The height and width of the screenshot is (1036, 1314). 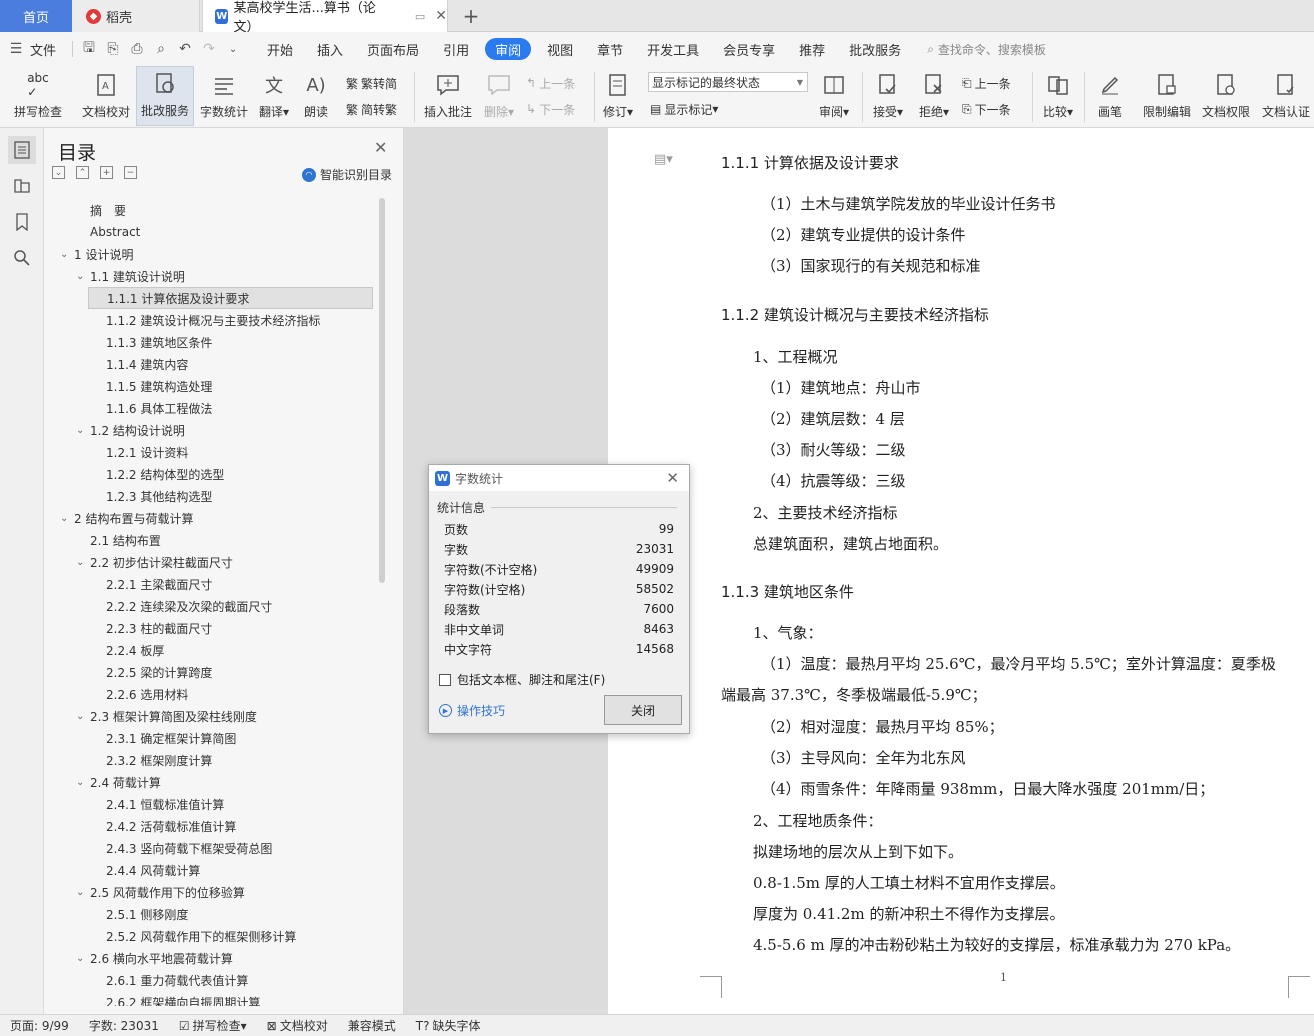 I want to click on menu-layout: 页面布局, so click(x=393, y=49).